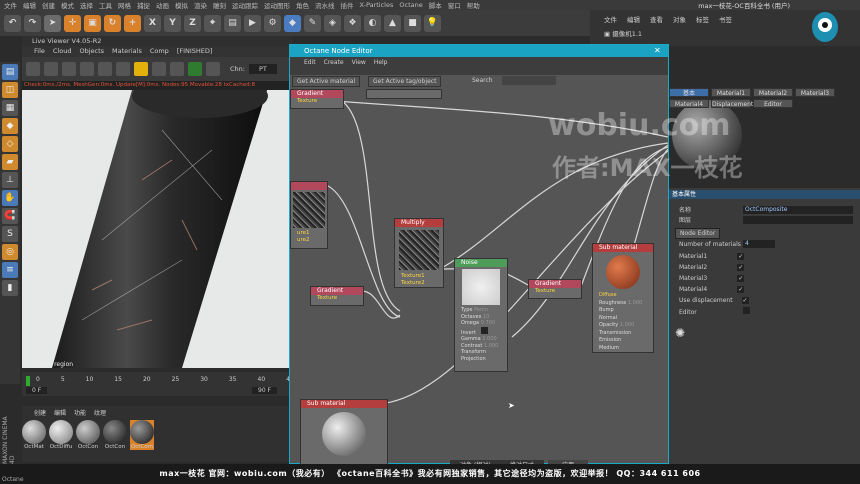 The height and width of the screenshot is (484, 860). What do you see at coordinates (325, 5) in the screenshot?
I see `menu-item-pipeline: 流水线` at bounding box center [325, 5].